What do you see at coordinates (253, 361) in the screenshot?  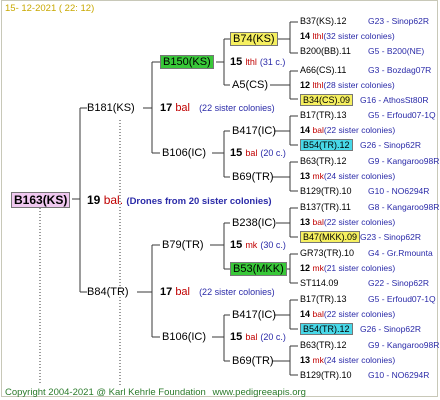 I see `gen3-queen-8: B69(TR)` at bounding box center [253, 361].